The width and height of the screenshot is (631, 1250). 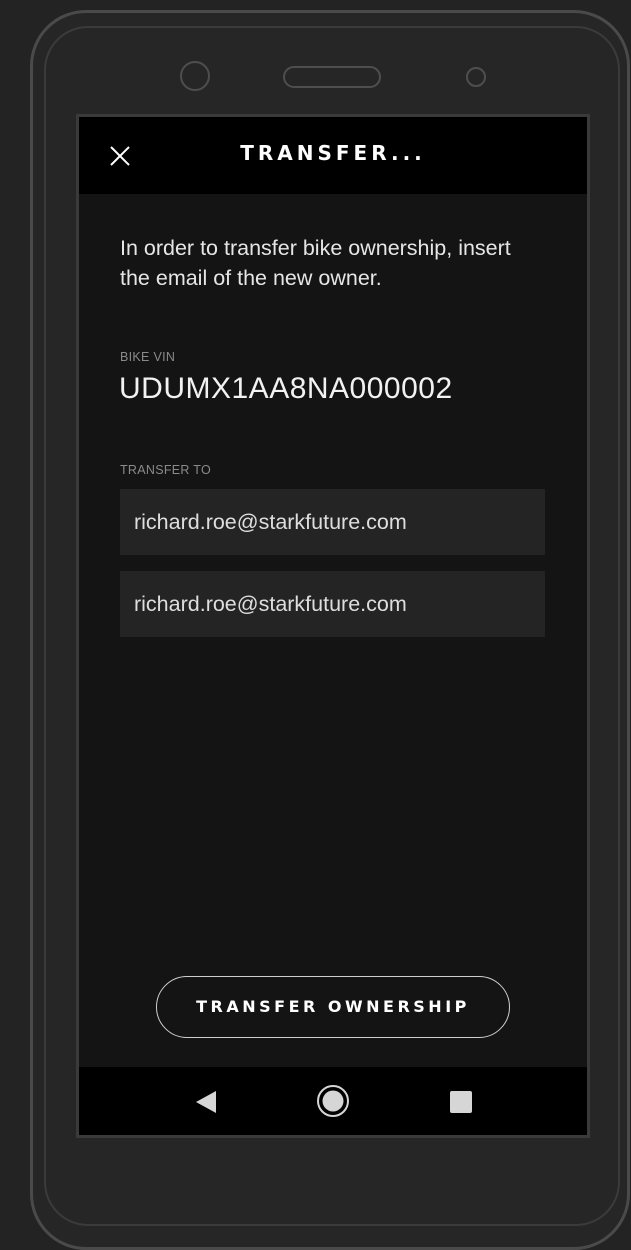 I want to click on proximity-sensor, so click(x=476, y=77).